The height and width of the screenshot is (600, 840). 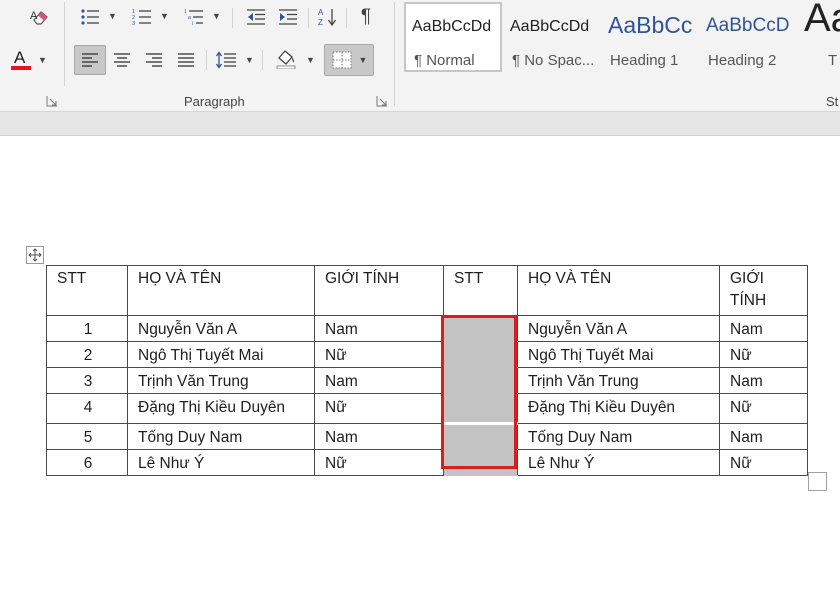 I want to click on table-resize-handle, so click(x=817, y=481).